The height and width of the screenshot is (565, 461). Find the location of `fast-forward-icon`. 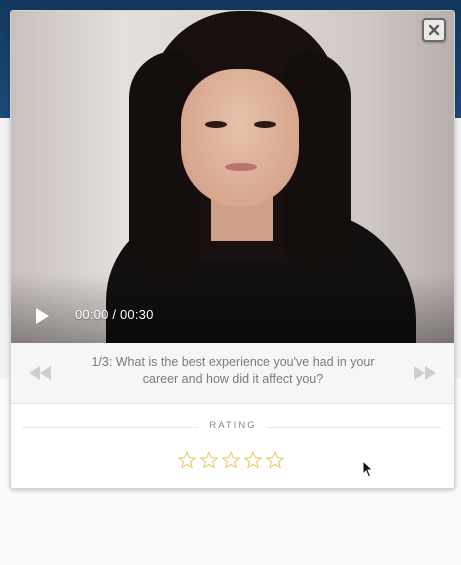

fast-forward-icon is located at coordinates (425, 373).